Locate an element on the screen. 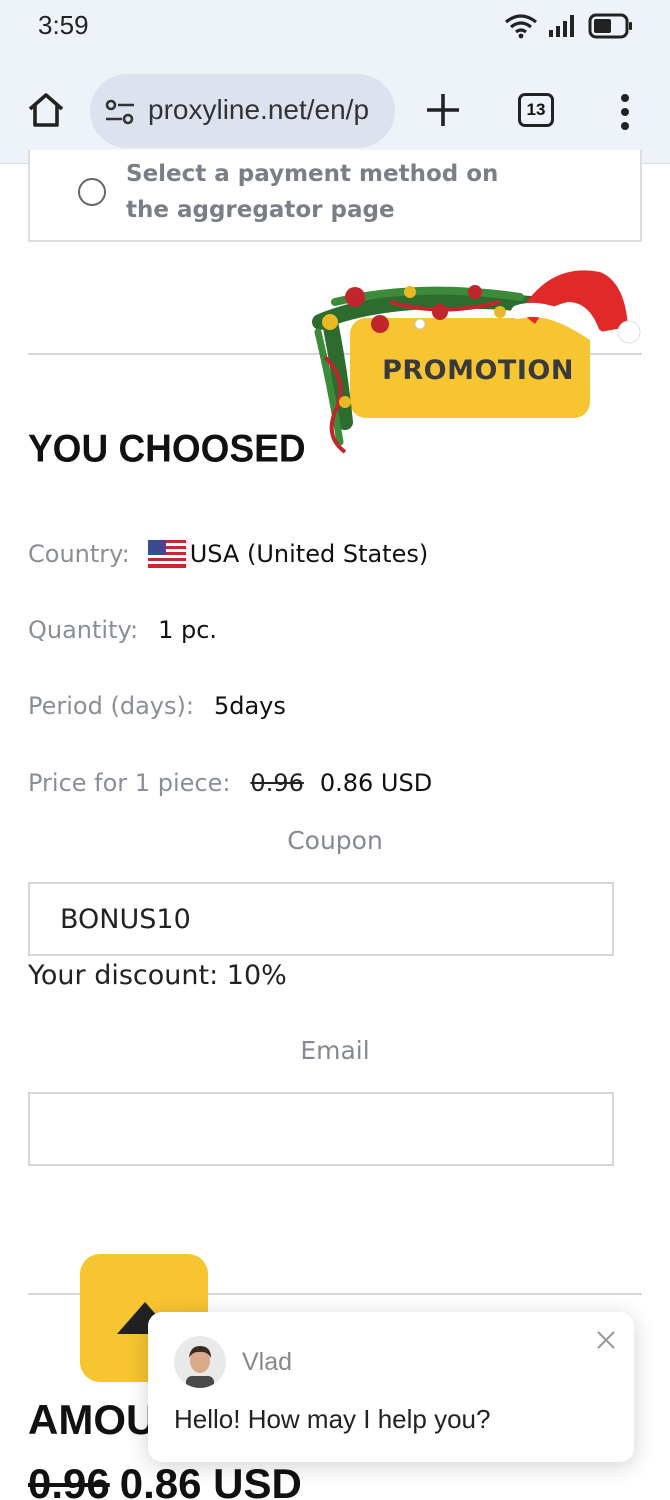 The width and height of the screenshot is (670, 1500). amount-old: 0.96 is located at coordinates (69, 1480).